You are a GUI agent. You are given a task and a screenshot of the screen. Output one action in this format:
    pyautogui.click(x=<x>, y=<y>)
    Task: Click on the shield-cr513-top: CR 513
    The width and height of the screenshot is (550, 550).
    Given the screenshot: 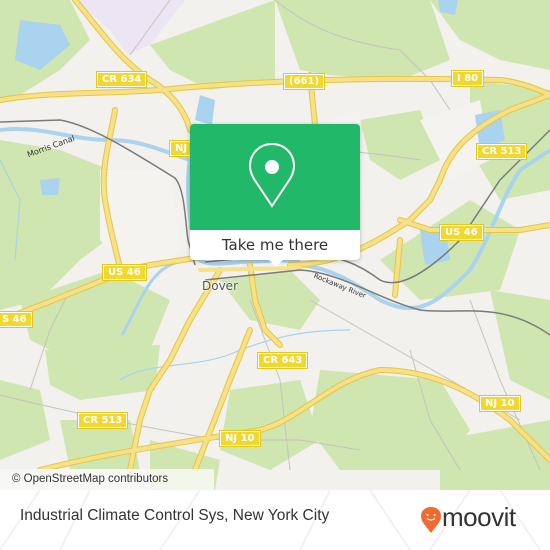 What is the action you would take?
    pyautogui.click(x=501, y=151)
    